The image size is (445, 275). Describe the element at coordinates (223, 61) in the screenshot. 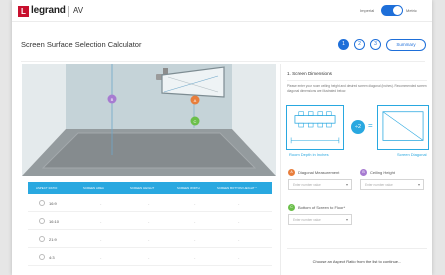

I see `title-divider` at that location.